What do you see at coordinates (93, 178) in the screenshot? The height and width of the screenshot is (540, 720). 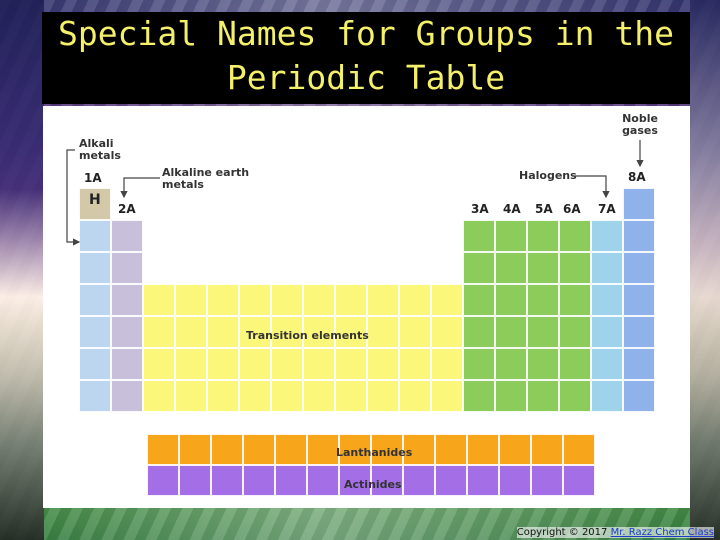 I see `group-label-1a: 1A` at bounding box center [93, 178].